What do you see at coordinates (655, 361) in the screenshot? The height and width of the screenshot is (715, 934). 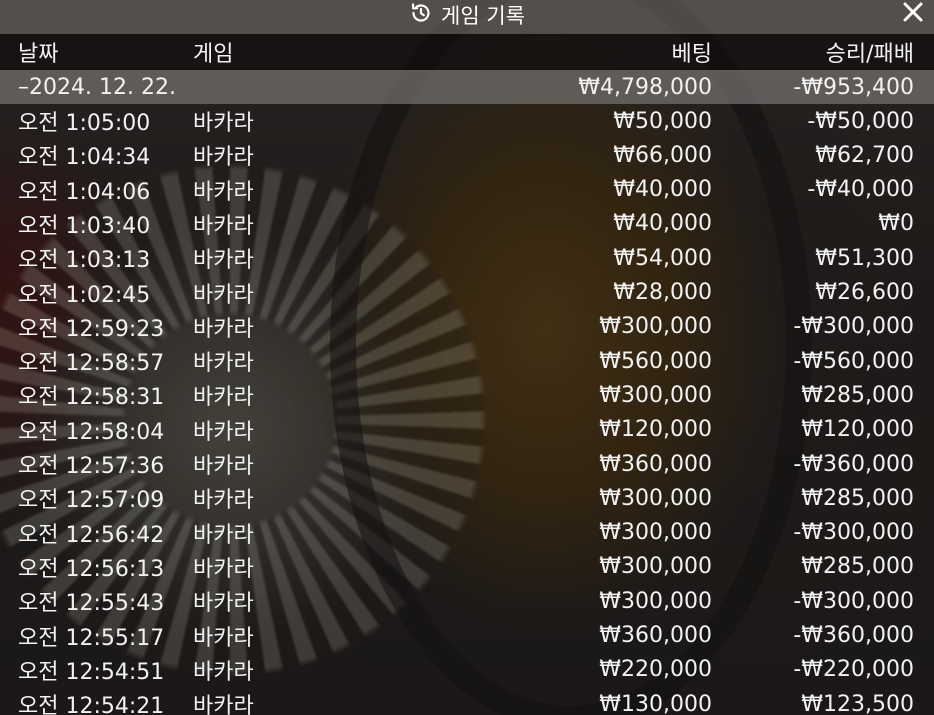 I see `row-bet: ₩560,000` at bounding box center [655, 361].